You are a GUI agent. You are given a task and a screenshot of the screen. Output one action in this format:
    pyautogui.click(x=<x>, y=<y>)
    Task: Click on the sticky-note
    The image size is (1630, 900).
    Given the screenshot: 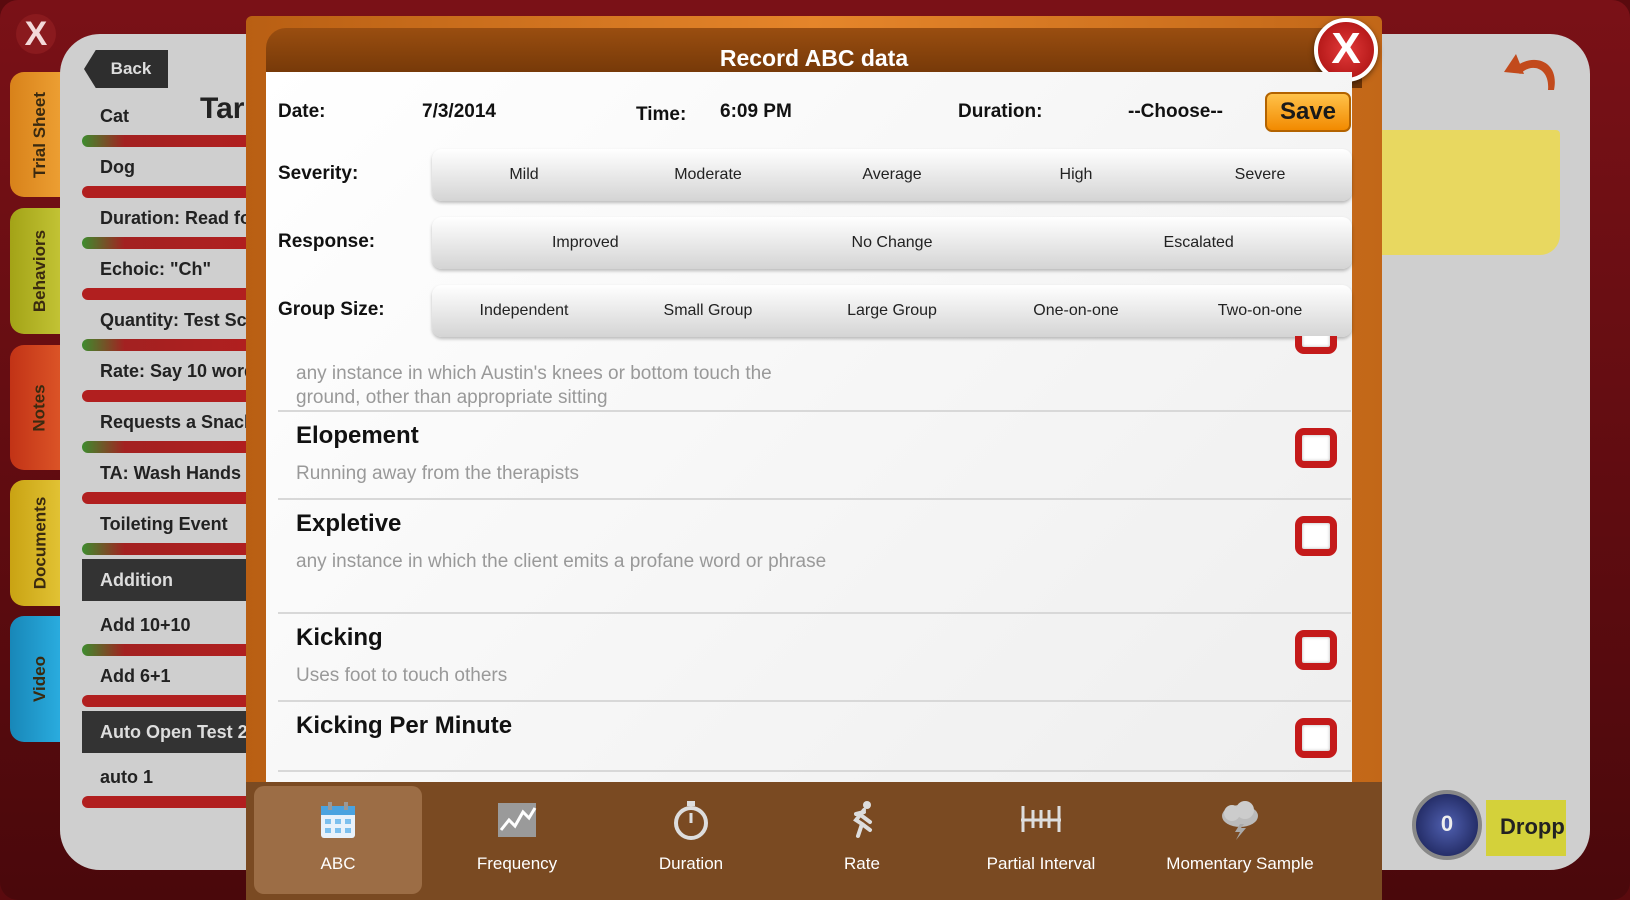 What is the action you would take?
    pyautogui.click(x=1460, y=192)
    